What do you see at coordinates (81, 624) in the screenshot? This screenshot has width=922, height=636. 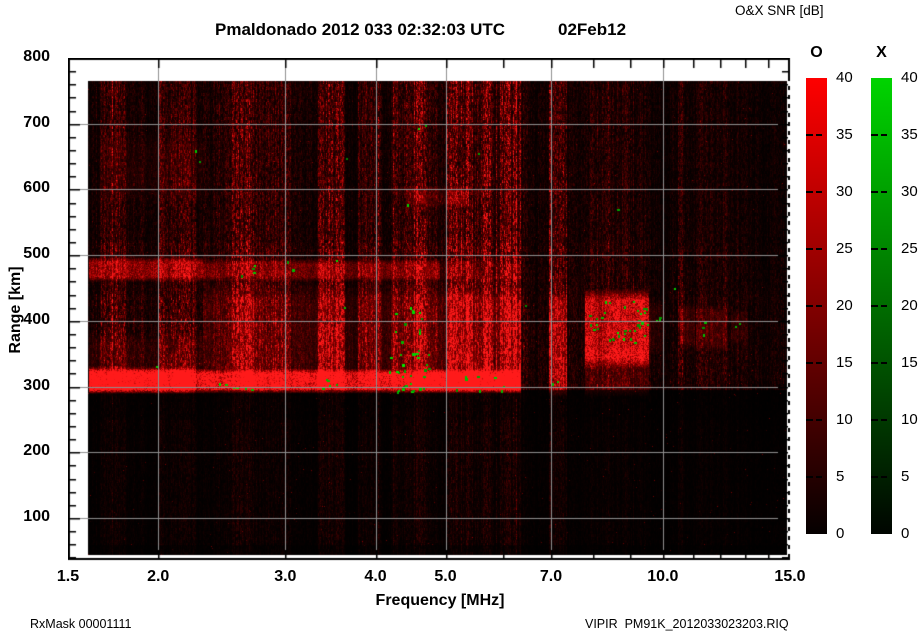 I see `rx-mask-text: RxMask 00001111` at bounding box center [81, 624].